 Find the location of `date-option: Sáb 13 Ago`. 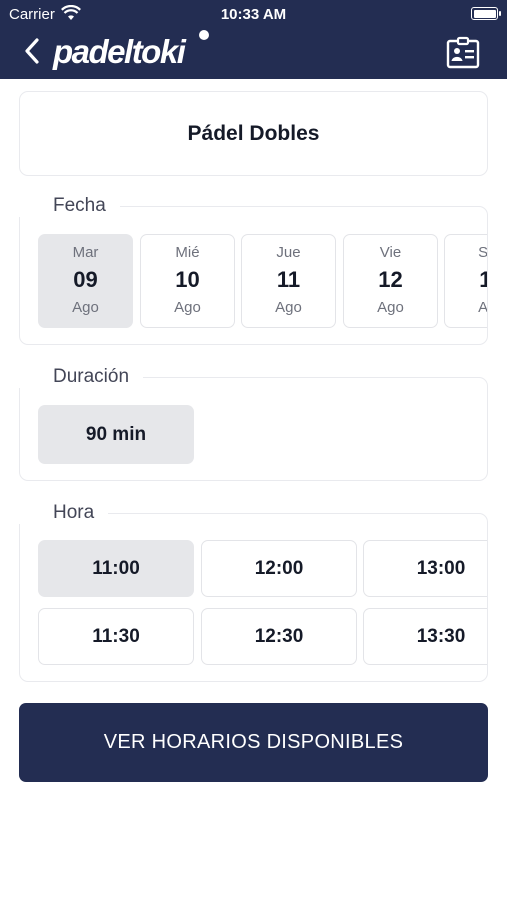

date-option: Sáb 13 Ago is located at coordinates (466, 281).